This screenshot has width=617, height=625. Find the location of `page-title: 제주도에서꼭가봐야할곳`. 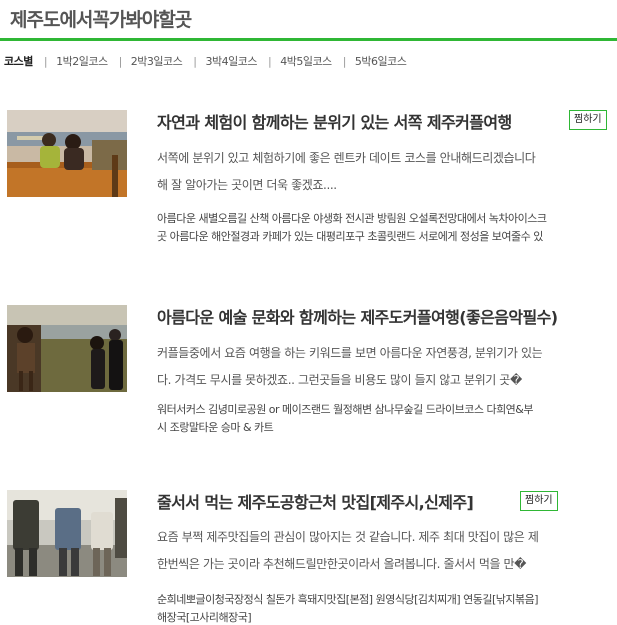

page-title: 제주도에서꼭가봐야할곳 is located at coordinates (101, 20).